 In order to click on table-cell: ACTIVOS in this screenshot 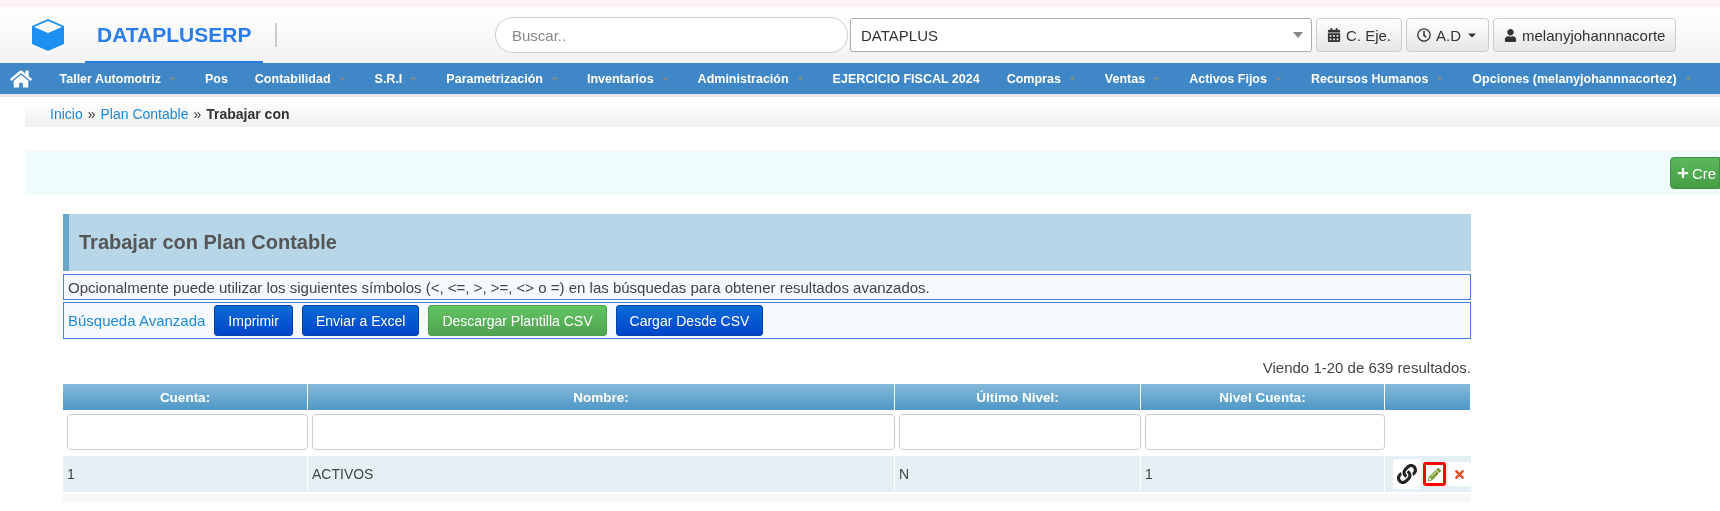, I will do `click(601, 474)`.